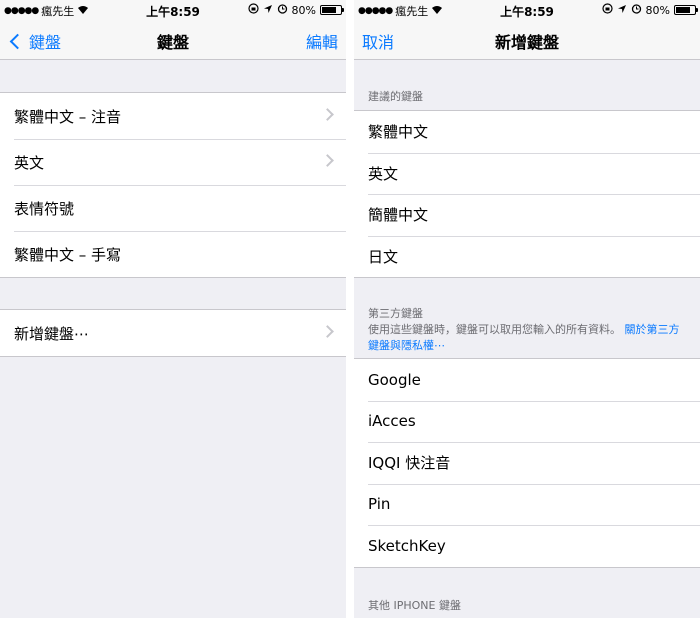 The width and height of the screenshot is (700, 618). I want to click on keyboard-list: 繁體中文 – 注音 英文 表情符號 繁體中文 – 手寫, so click(173, 185).